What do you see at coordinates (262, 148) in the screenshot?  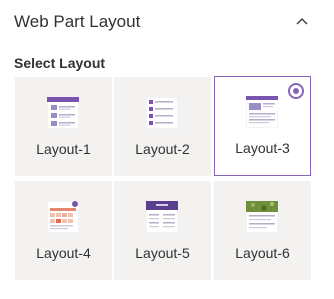 I see `layout-3-label: Layout-3` at bounding box center [262, 148].